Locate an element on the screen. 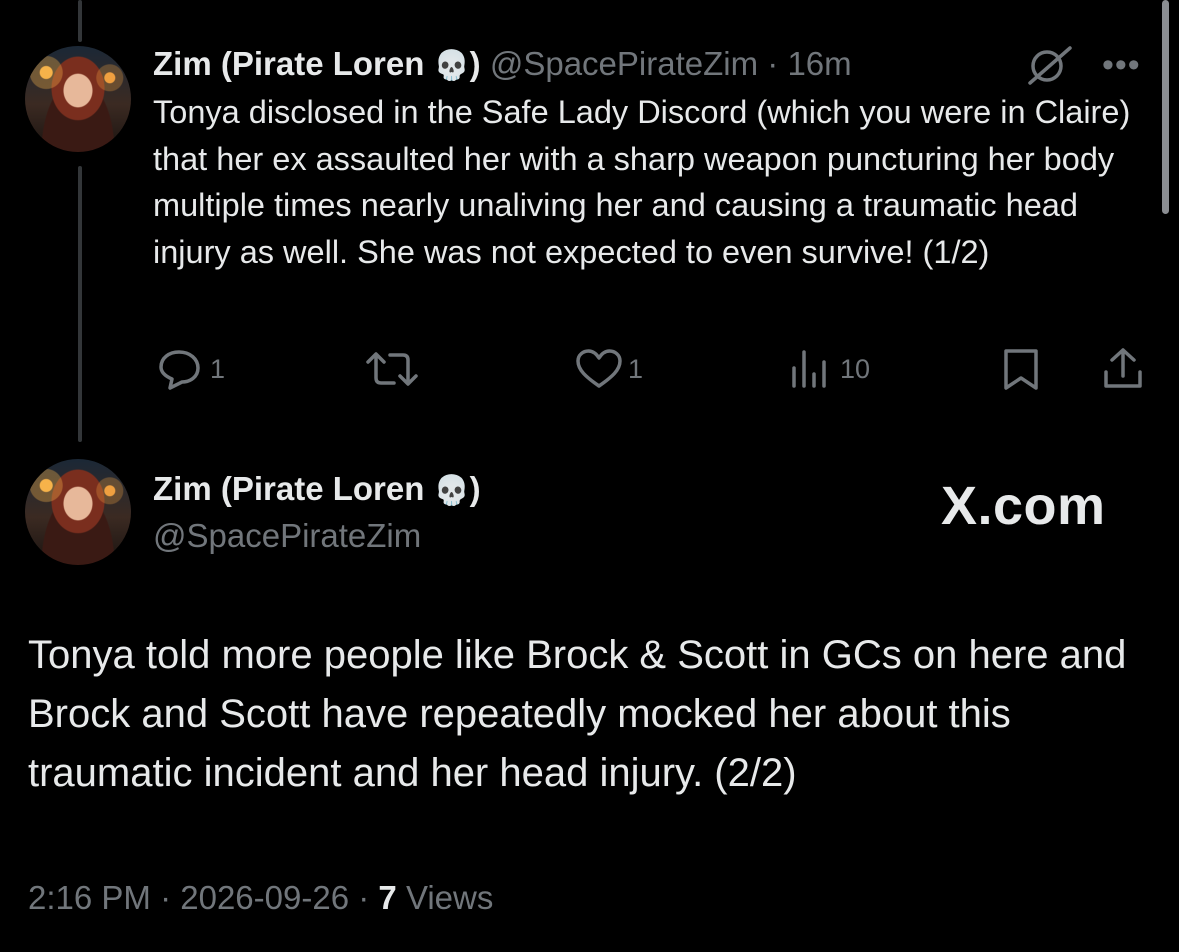  share-button is located at coordinates (1123, 369).